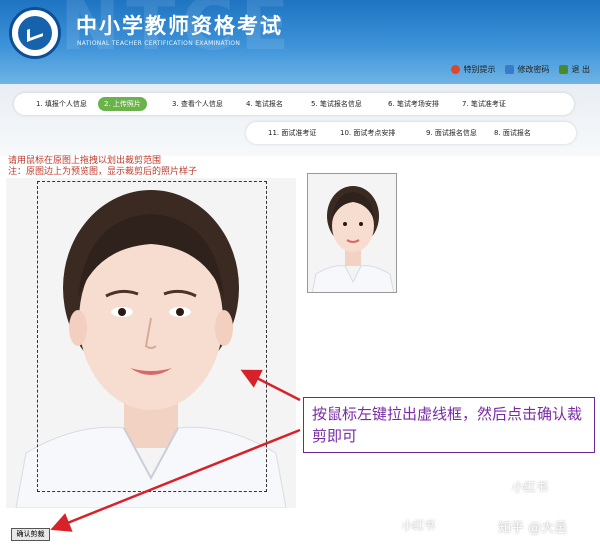  What do you see at coordinates (484, 104) in the screenshot?
I see `step-7: 7. 笔试准考证` at bounding box center [484, 104].